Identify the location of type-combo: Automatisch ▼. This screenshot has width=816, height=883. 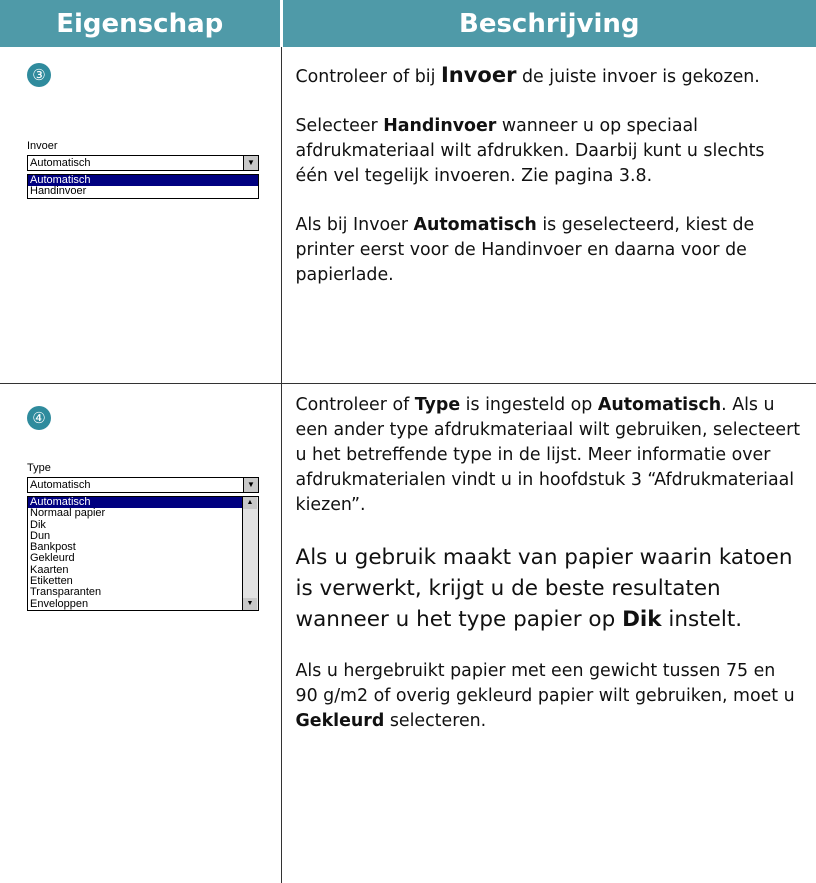
(143, 485).